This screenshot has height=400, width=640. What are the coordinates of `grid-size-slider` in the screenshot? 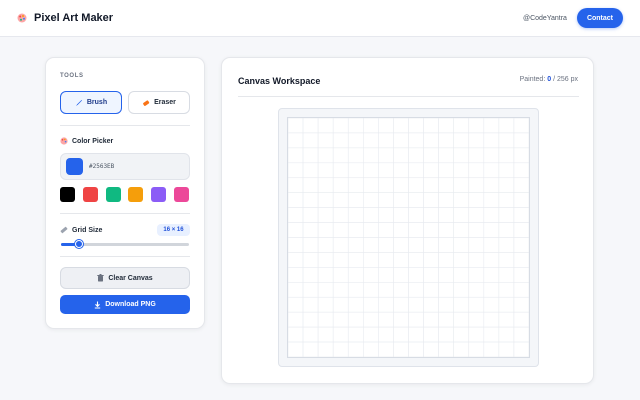 It's located at (125, 244).